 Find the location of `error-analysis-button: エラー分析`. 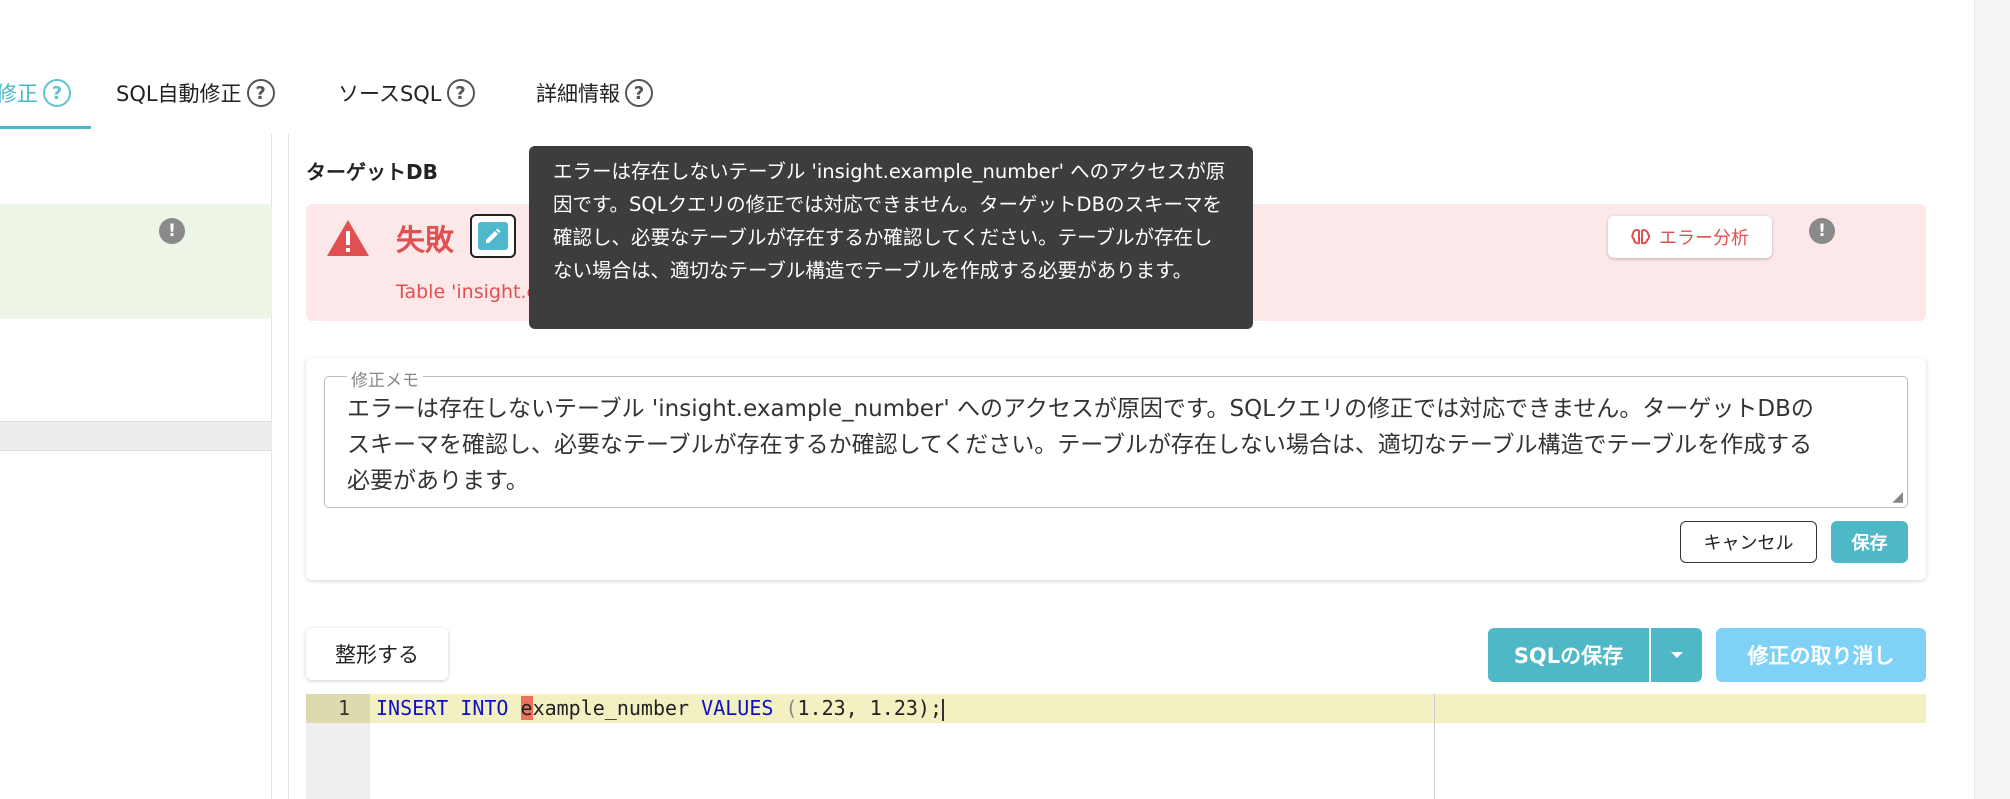

error-analysis-button: エラー分析 is located at coordinates (1690, 237).